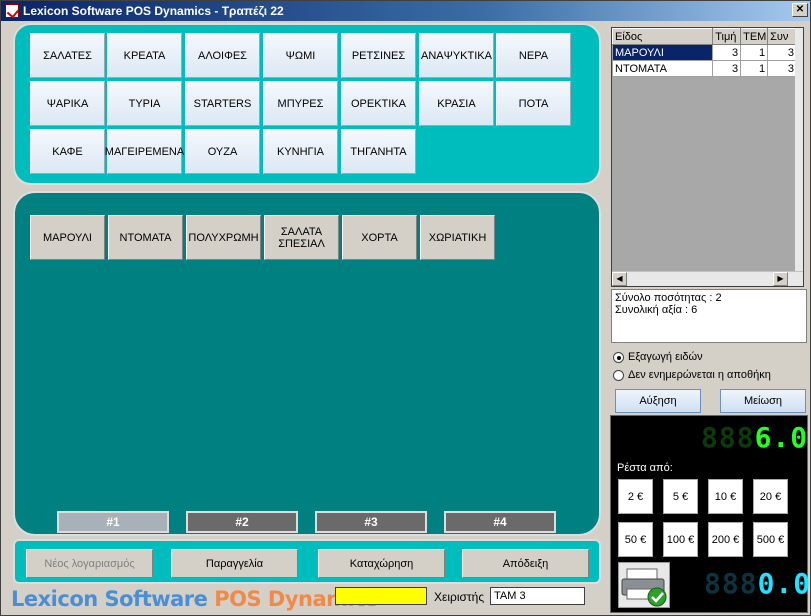 Image resolution: width=811 pixels, height=616 pixels. What do you see at coordinates (379, 237) in the screenshot?
I see `item-button: ΧΟΡΤΑ` at bounding box center [379, 237].